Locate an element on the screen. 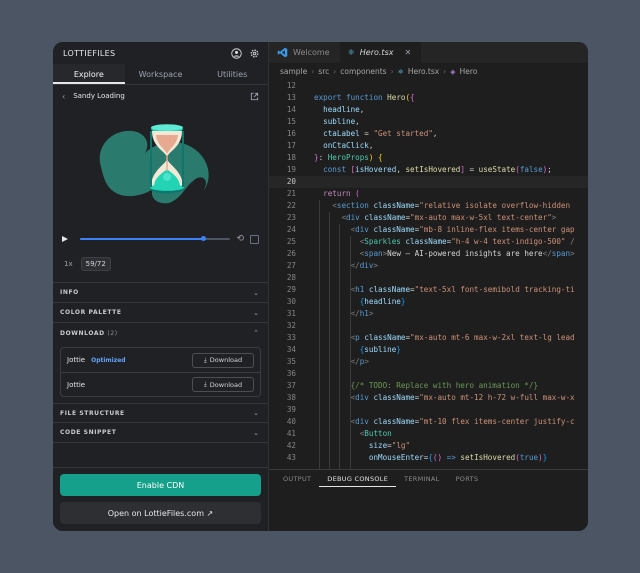 The image size is (640, 573). section-color-palette: COLOR PALETTE ⌄ is located at coordinates (160, 313).